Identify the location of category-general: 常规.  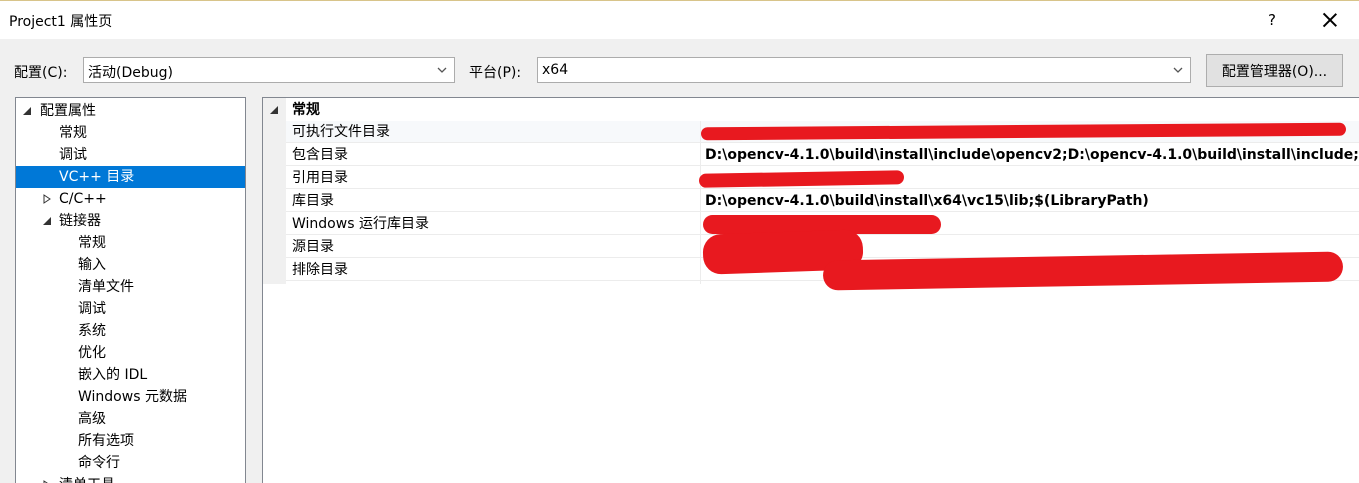
(811, 110).